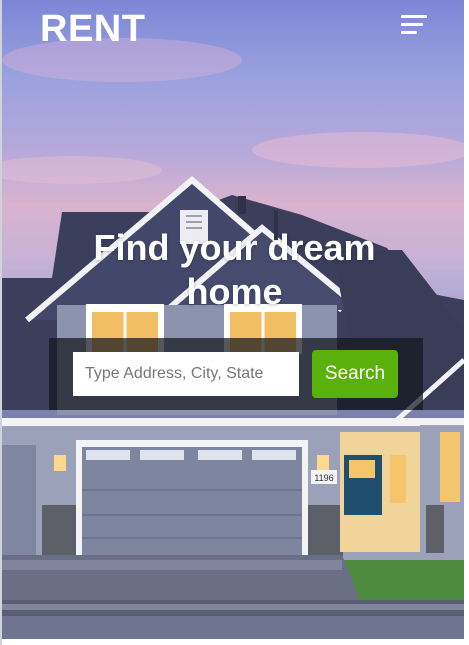 The height and width of the screenshot is (645, 469). Describe the element at coordinates (416, 27) in the screenshot. I see `hamburger-menu-icon` at that location.